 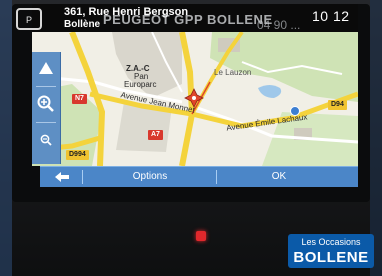 I want to click on zoom-out-icon, so click(x=46, y=140).